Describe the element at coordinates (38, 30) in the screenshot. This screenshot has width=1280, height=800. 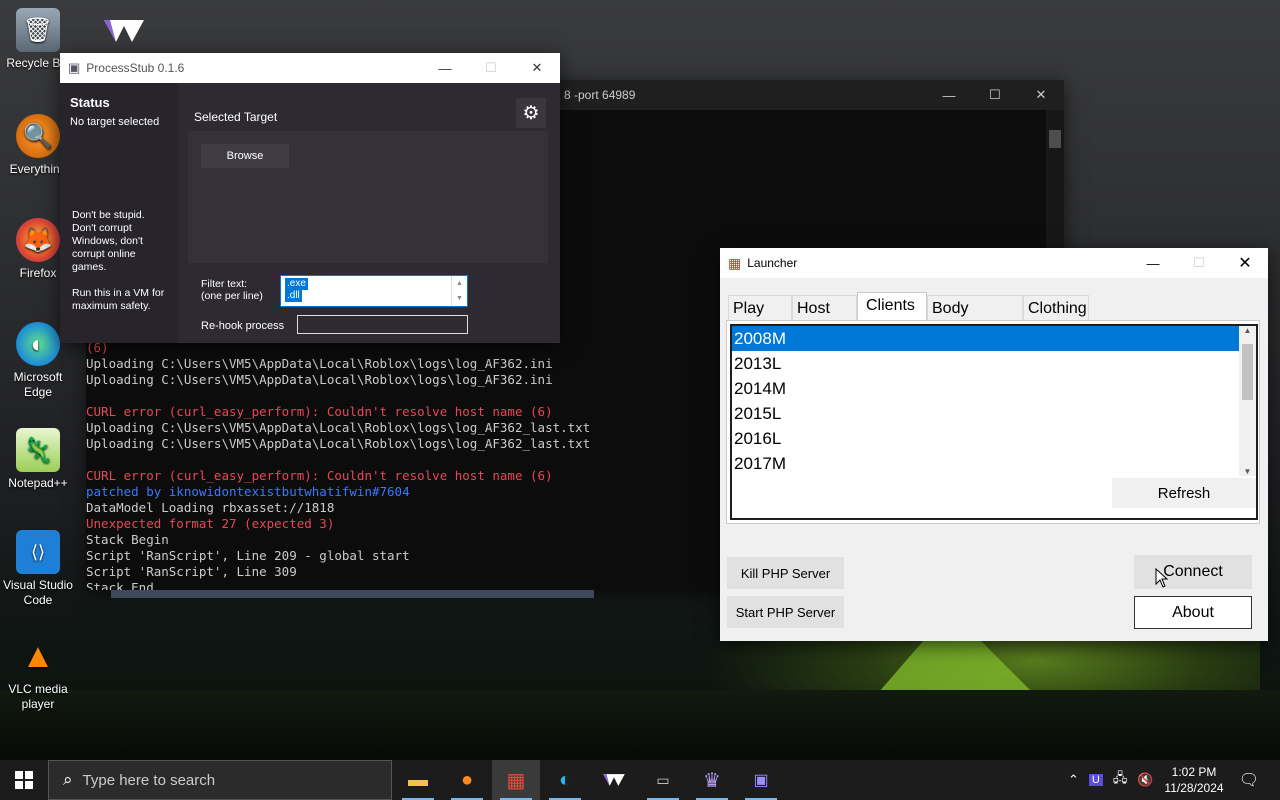
I see `recycle-bin-icon: 🗑` at that location.